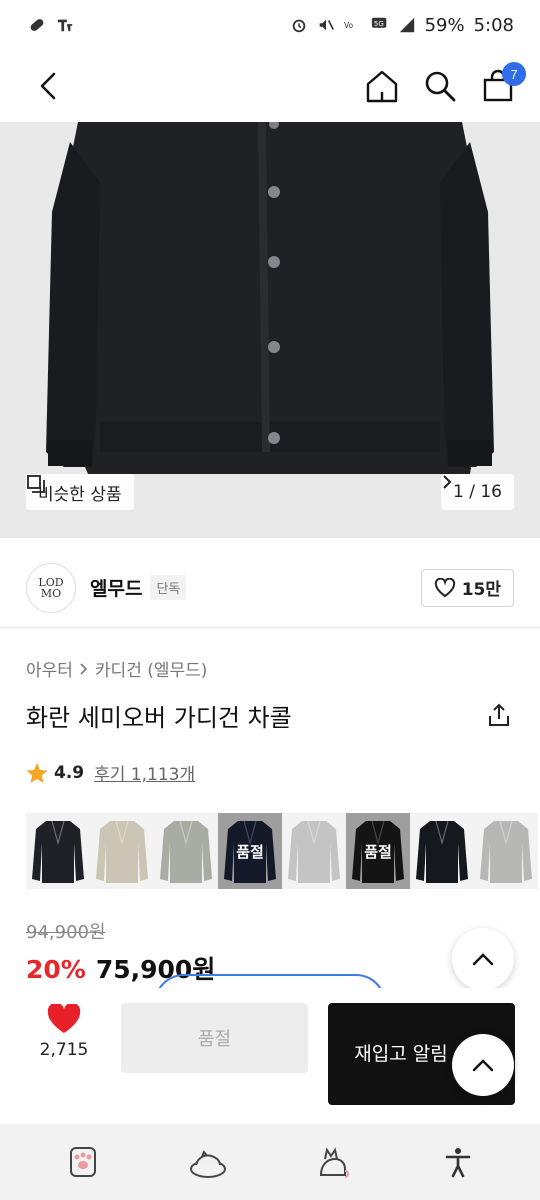 The image size is (540, 1200). I want to click on heart-outline-icon, so click(444, 587).